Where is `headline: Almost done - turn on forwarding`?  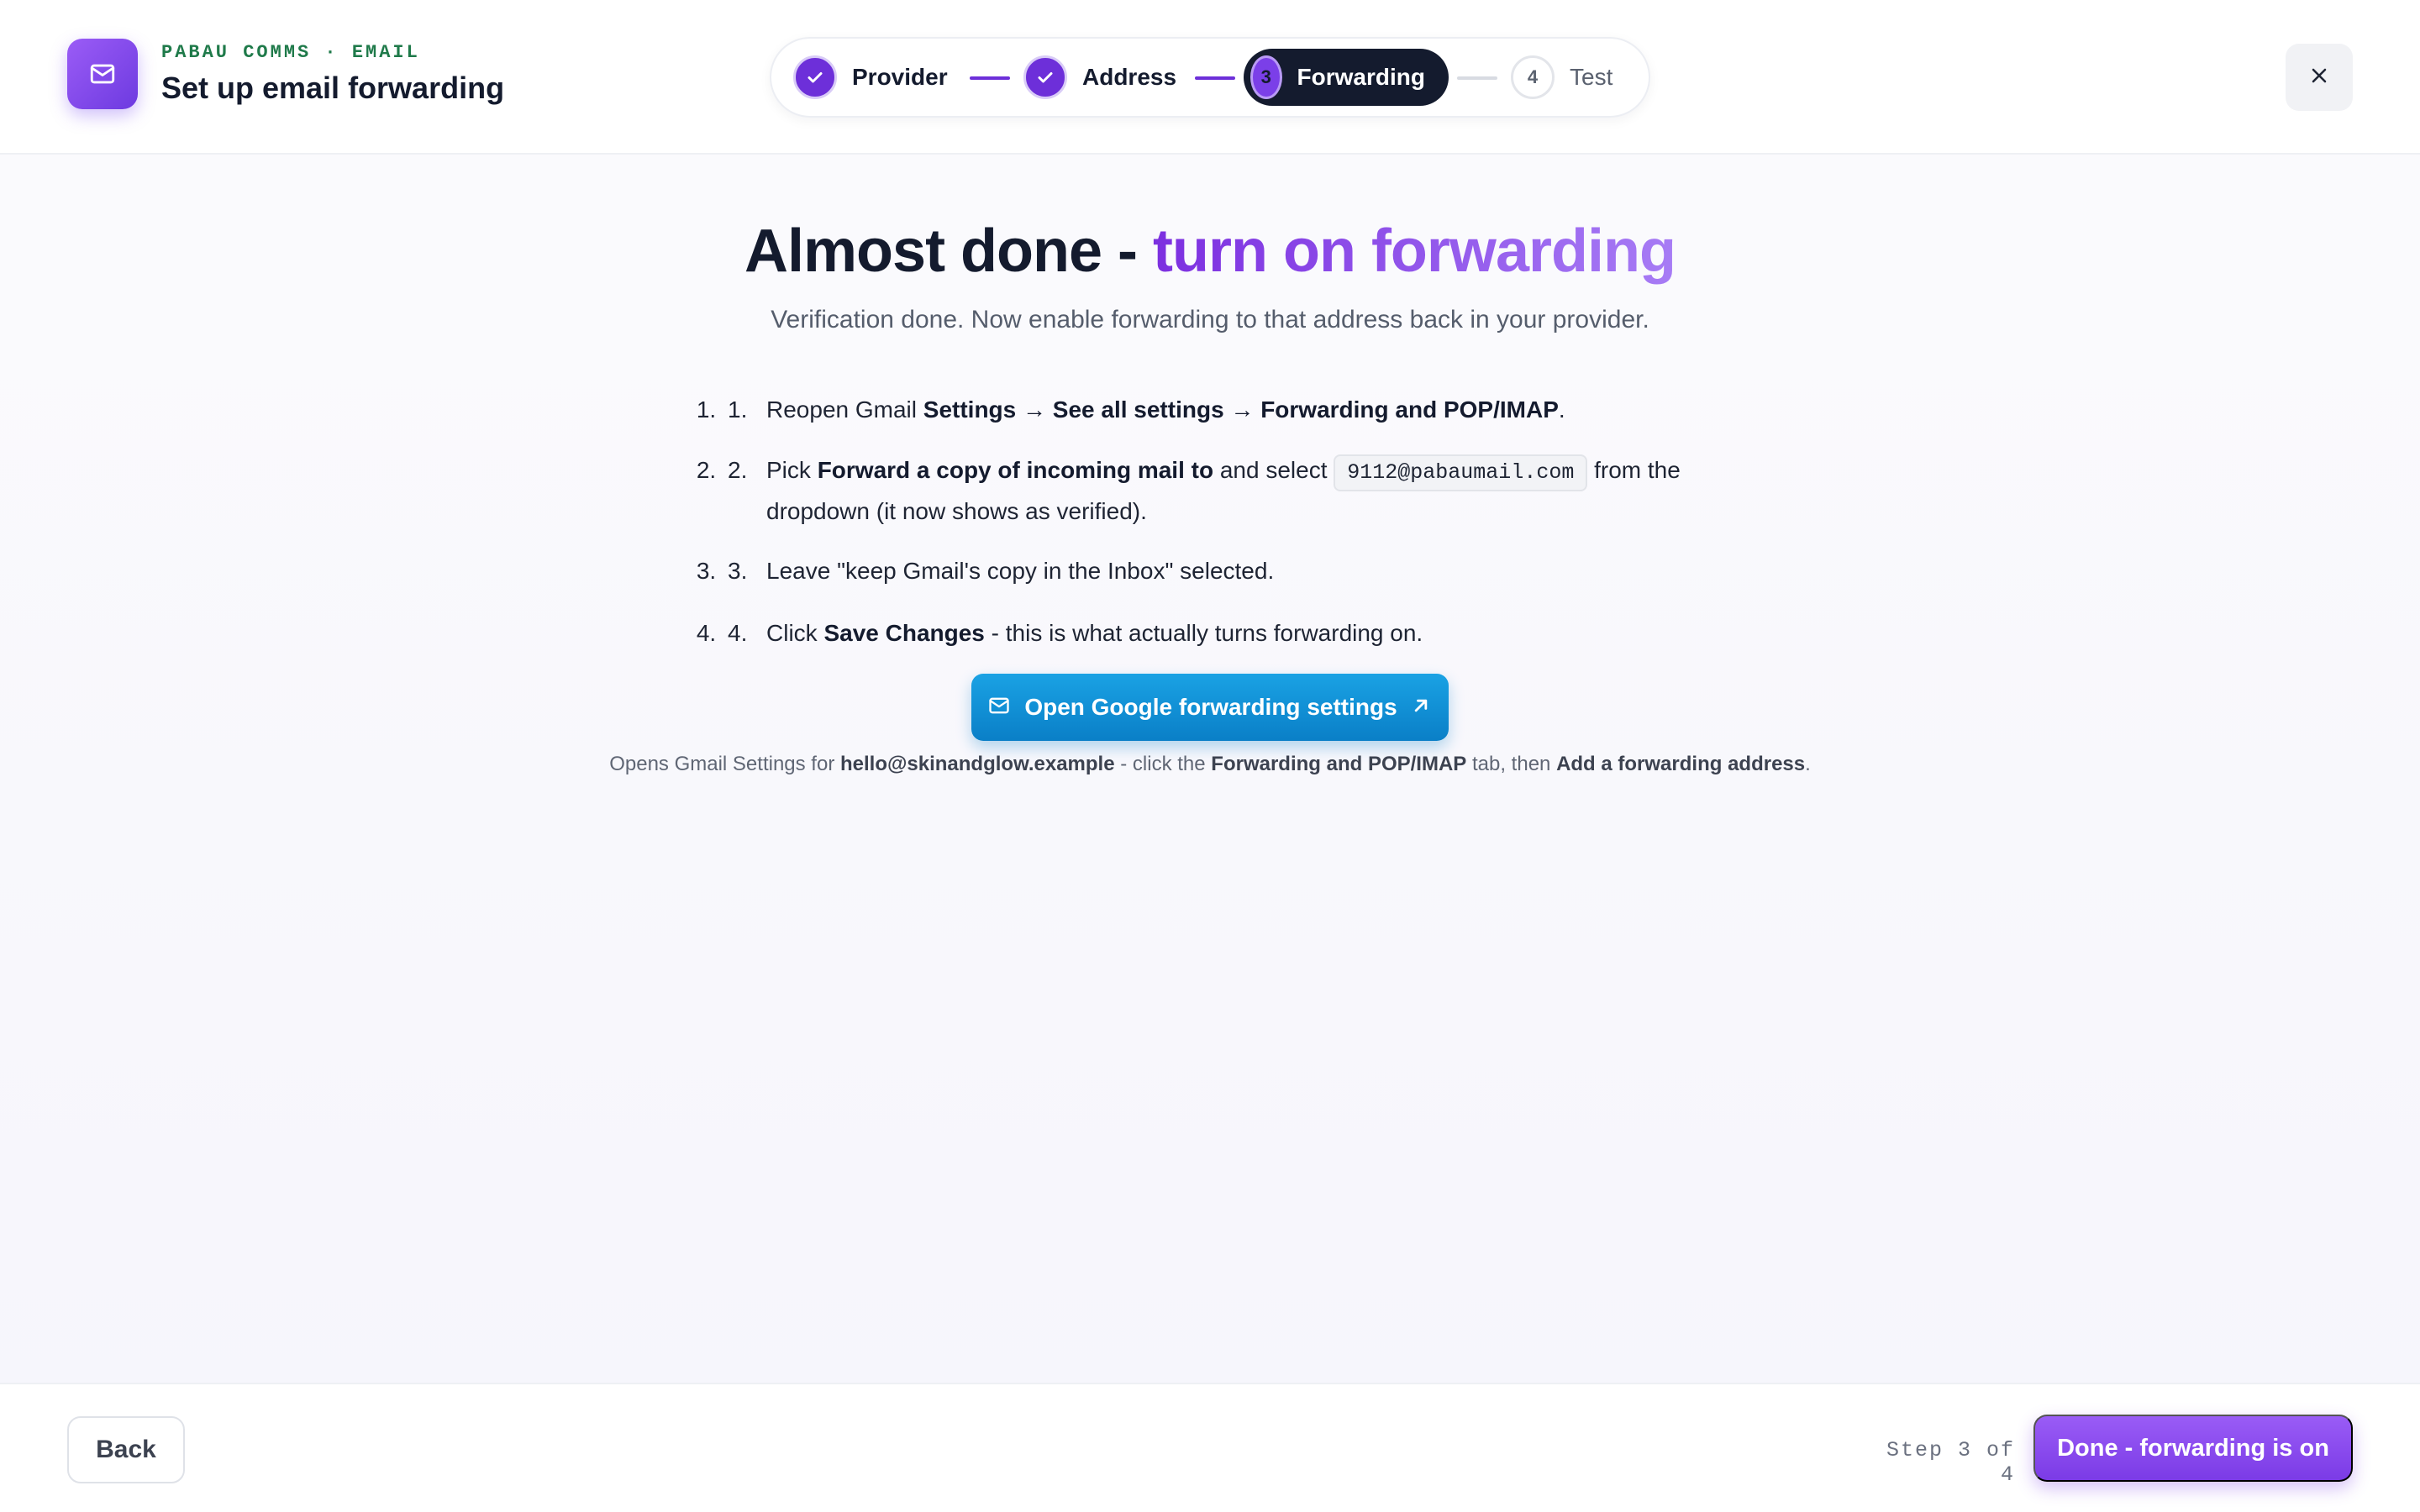
headline: Almost done - turn on forwarding is located at coordinates (1210, 251).